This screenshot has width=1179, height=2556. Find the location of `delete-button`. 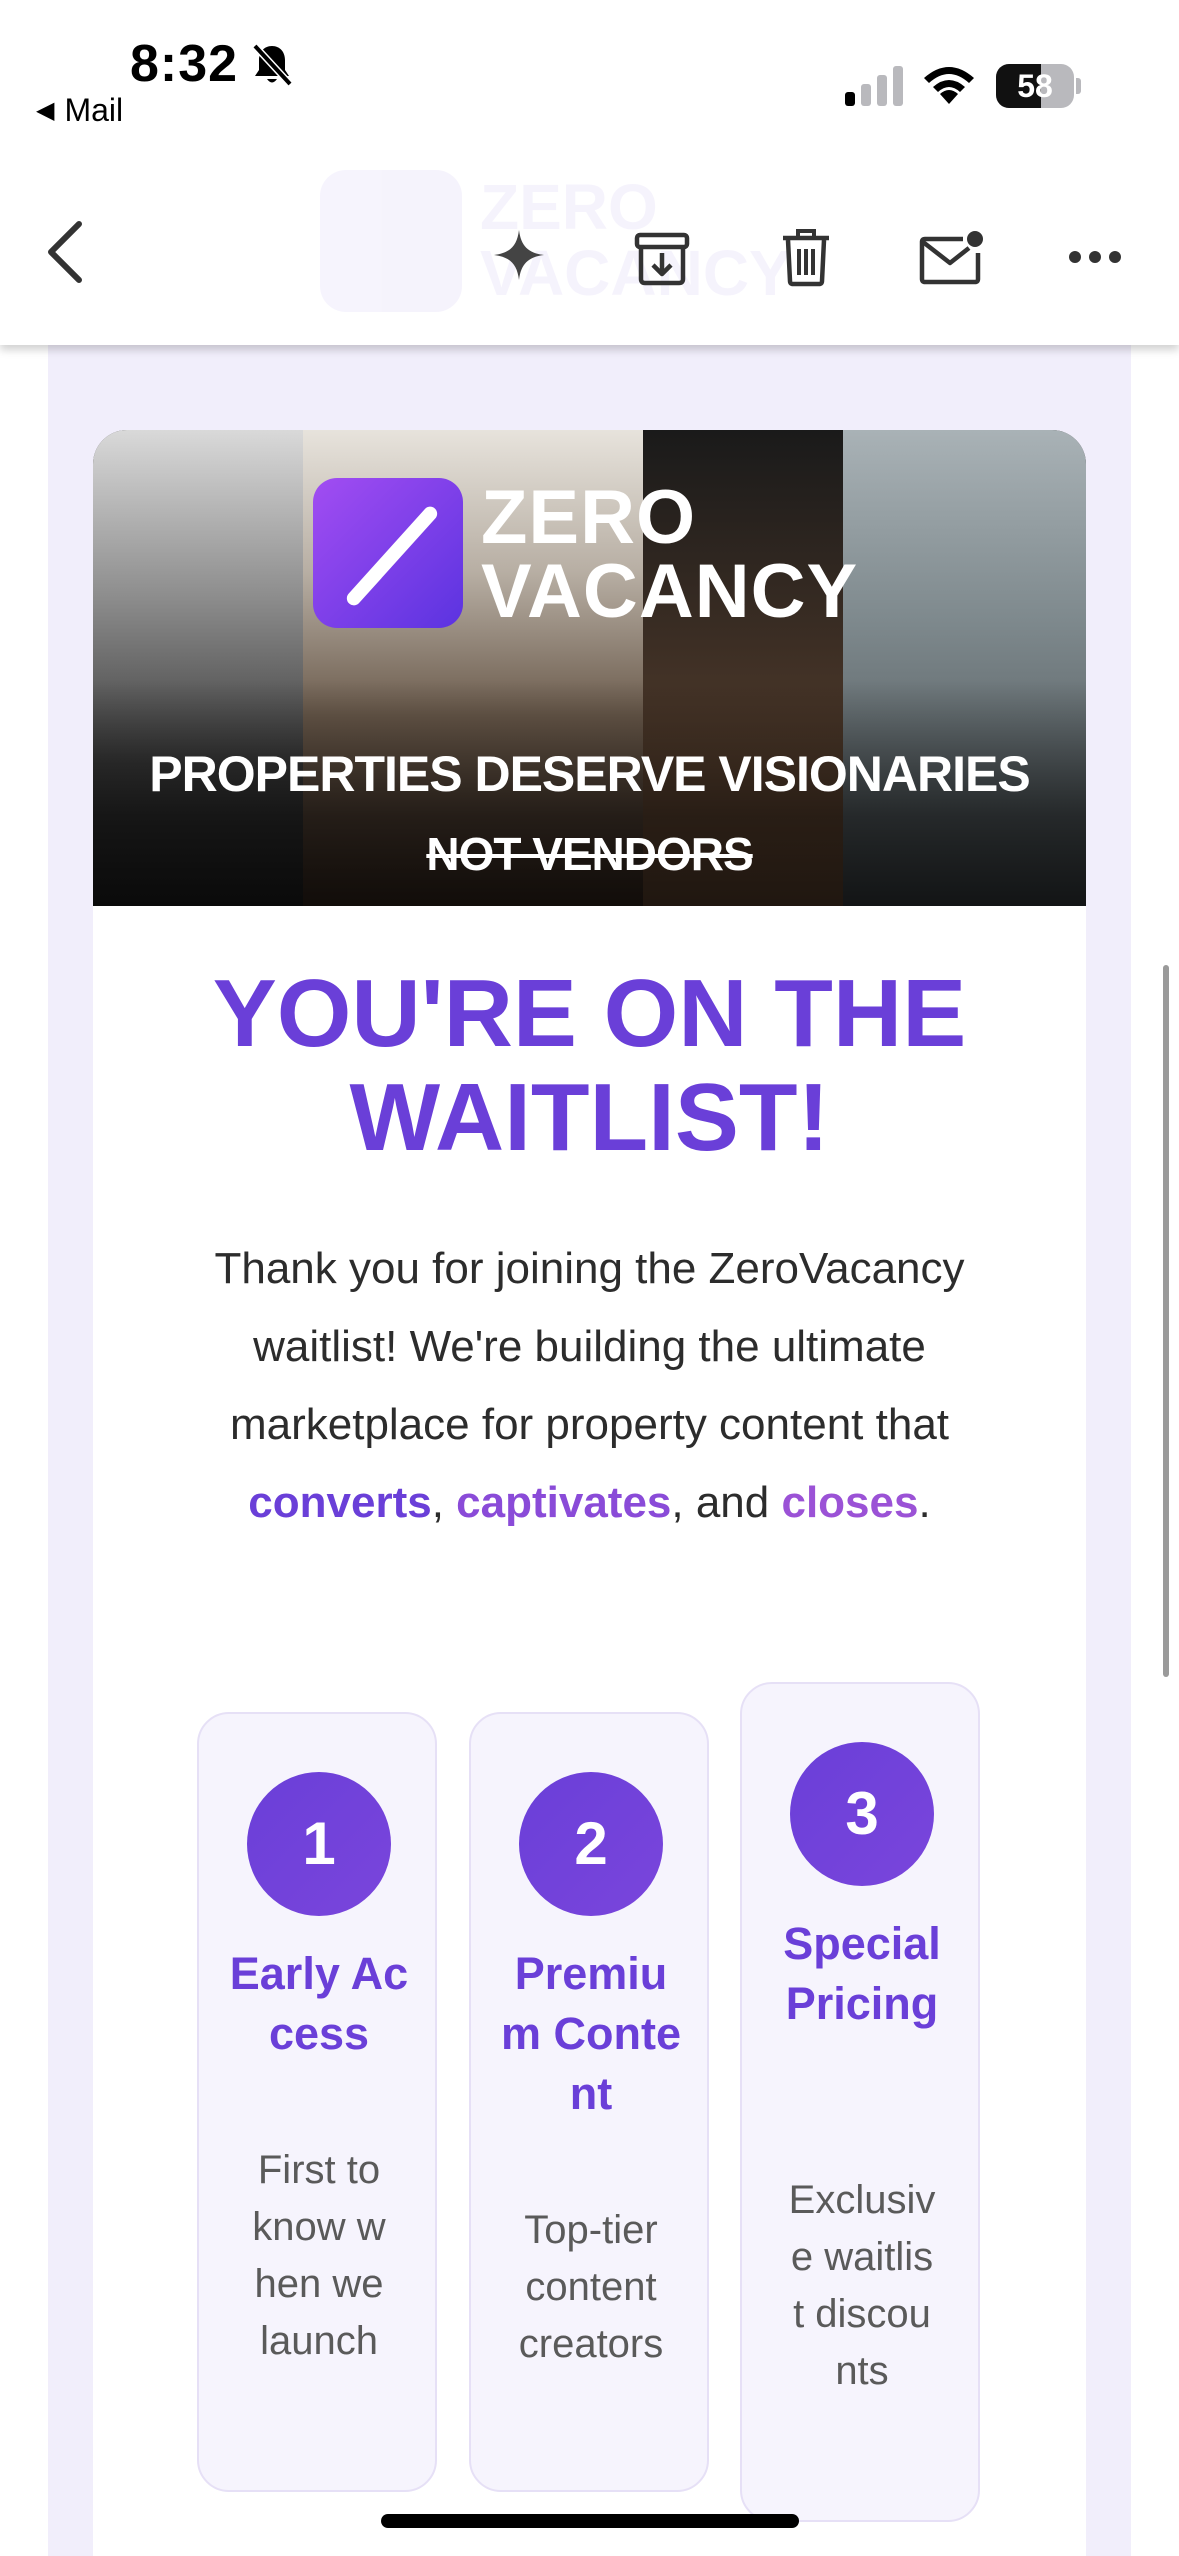

delete-button is located at coordinates (806, 258).